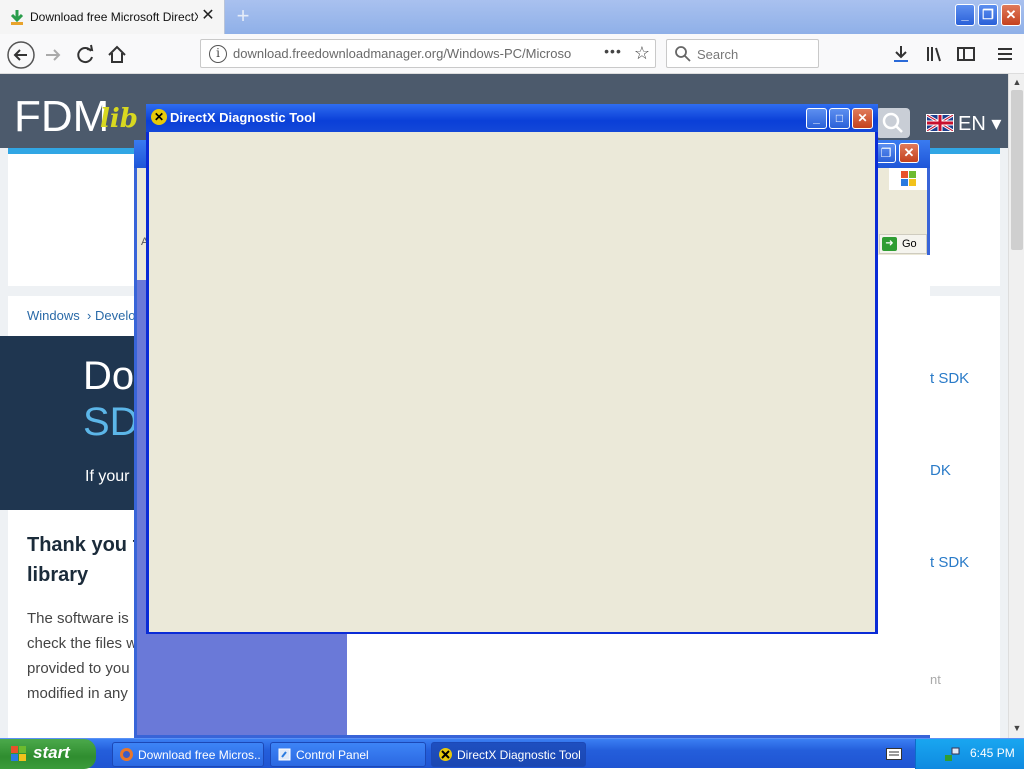 This screenshot has height=769, width=1024. Describe the element at coordinates (119, 119) in the screenshot. I see `site-logo-sub: lib` at that location.